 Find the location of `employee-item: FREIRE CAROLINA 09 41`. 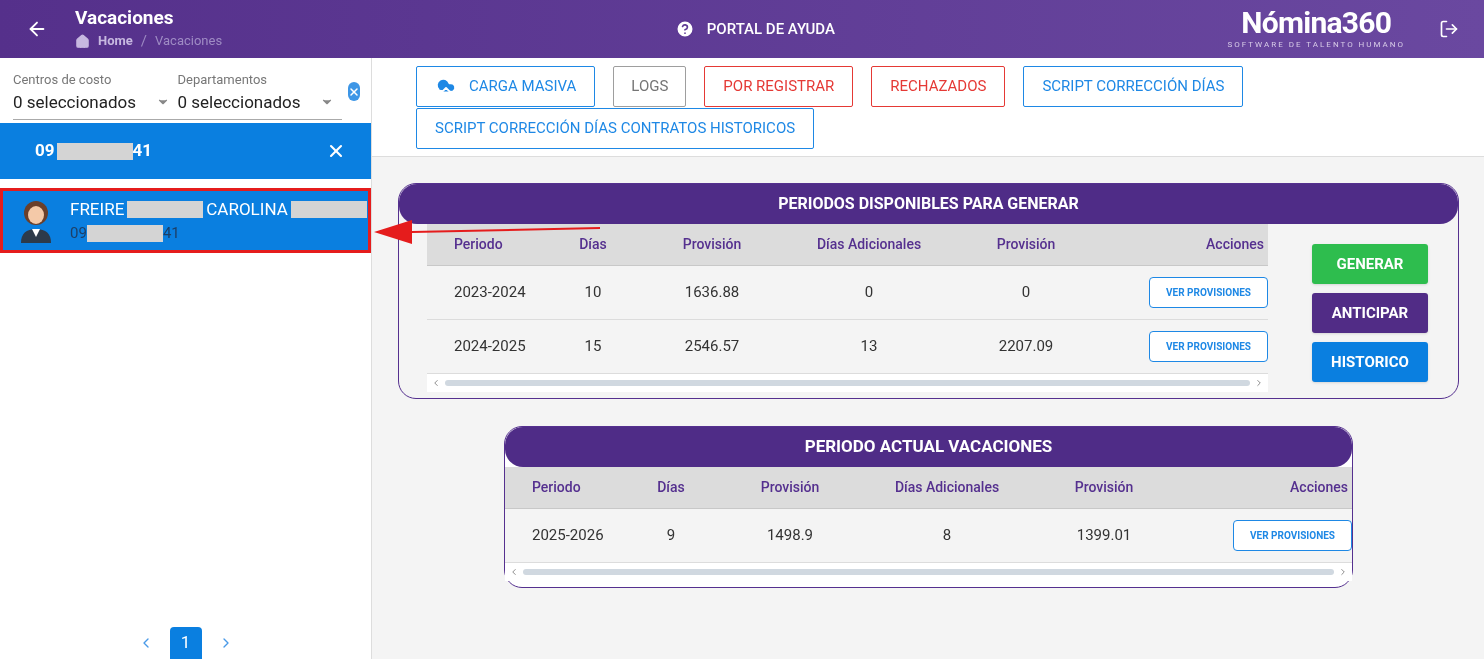

employee-item: FREIRE CAROLINA 09 41 is located at coordinates (185, 220).